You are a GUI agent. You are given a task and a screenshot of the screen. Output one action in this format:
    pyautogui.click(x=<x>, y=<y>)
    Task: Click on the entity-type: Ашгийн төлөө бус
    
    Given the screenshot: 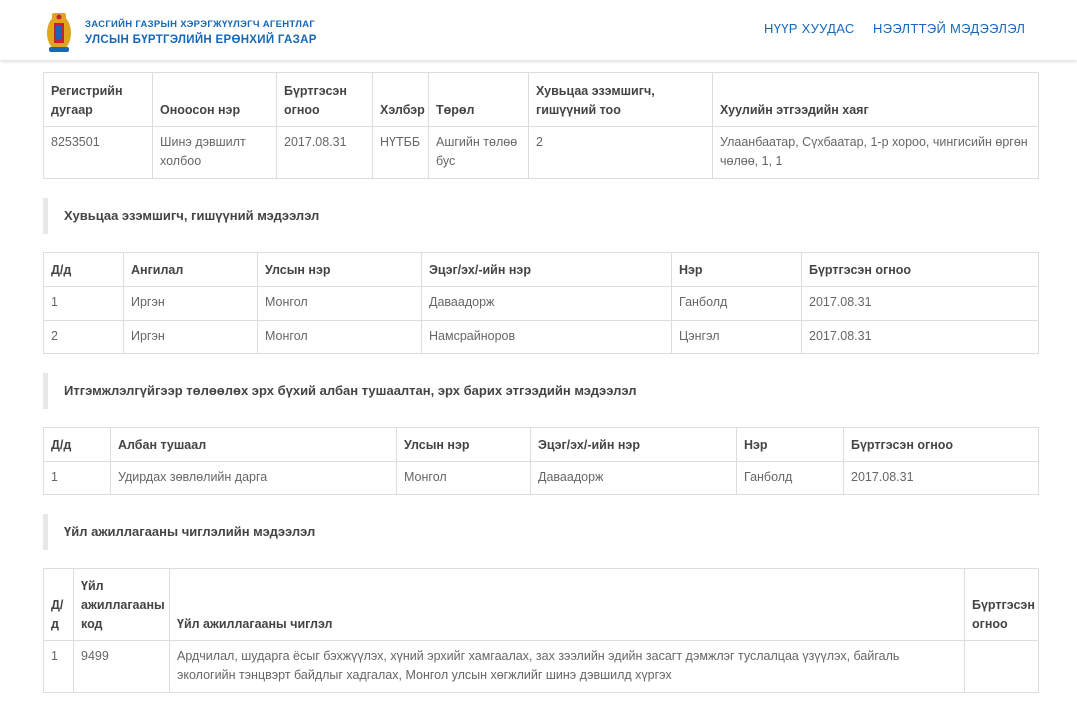 What is the action you would take?
    pyautogui.click(x=478, y=152)
    